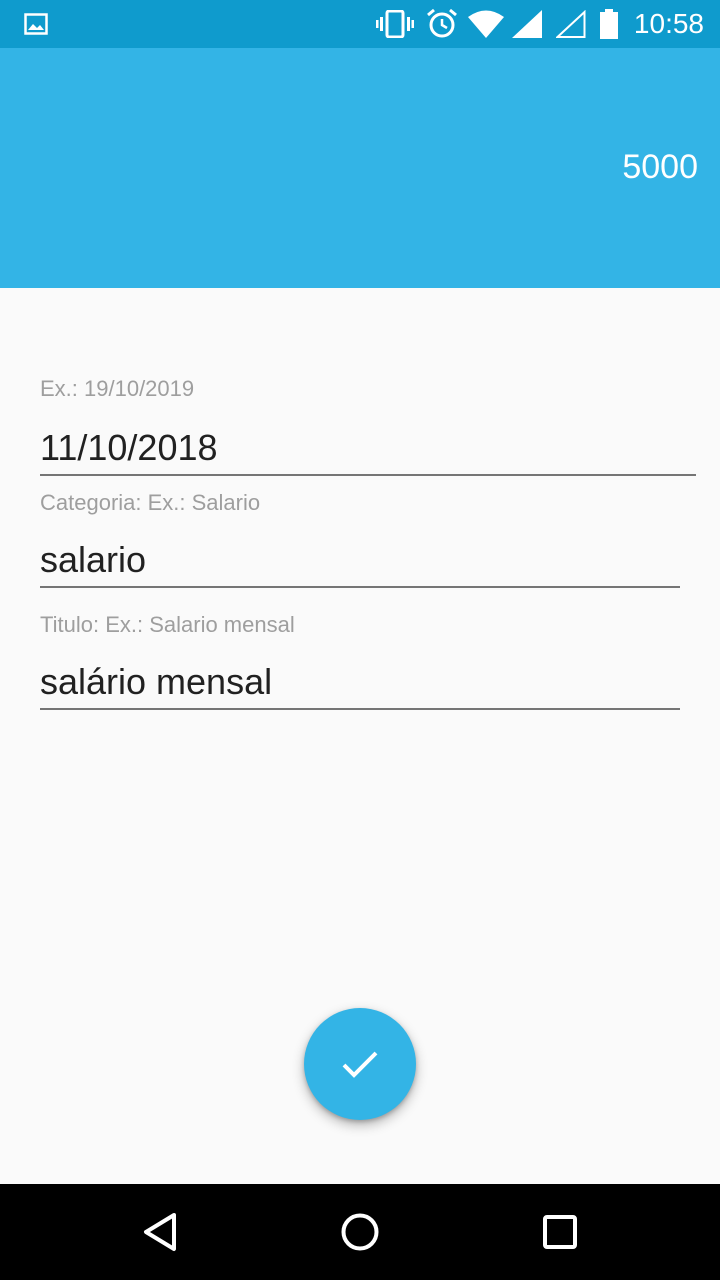  What do you see at coordinates (360, 561) in the screenshot?
I see `category-input` at bounding box center [360, 561].